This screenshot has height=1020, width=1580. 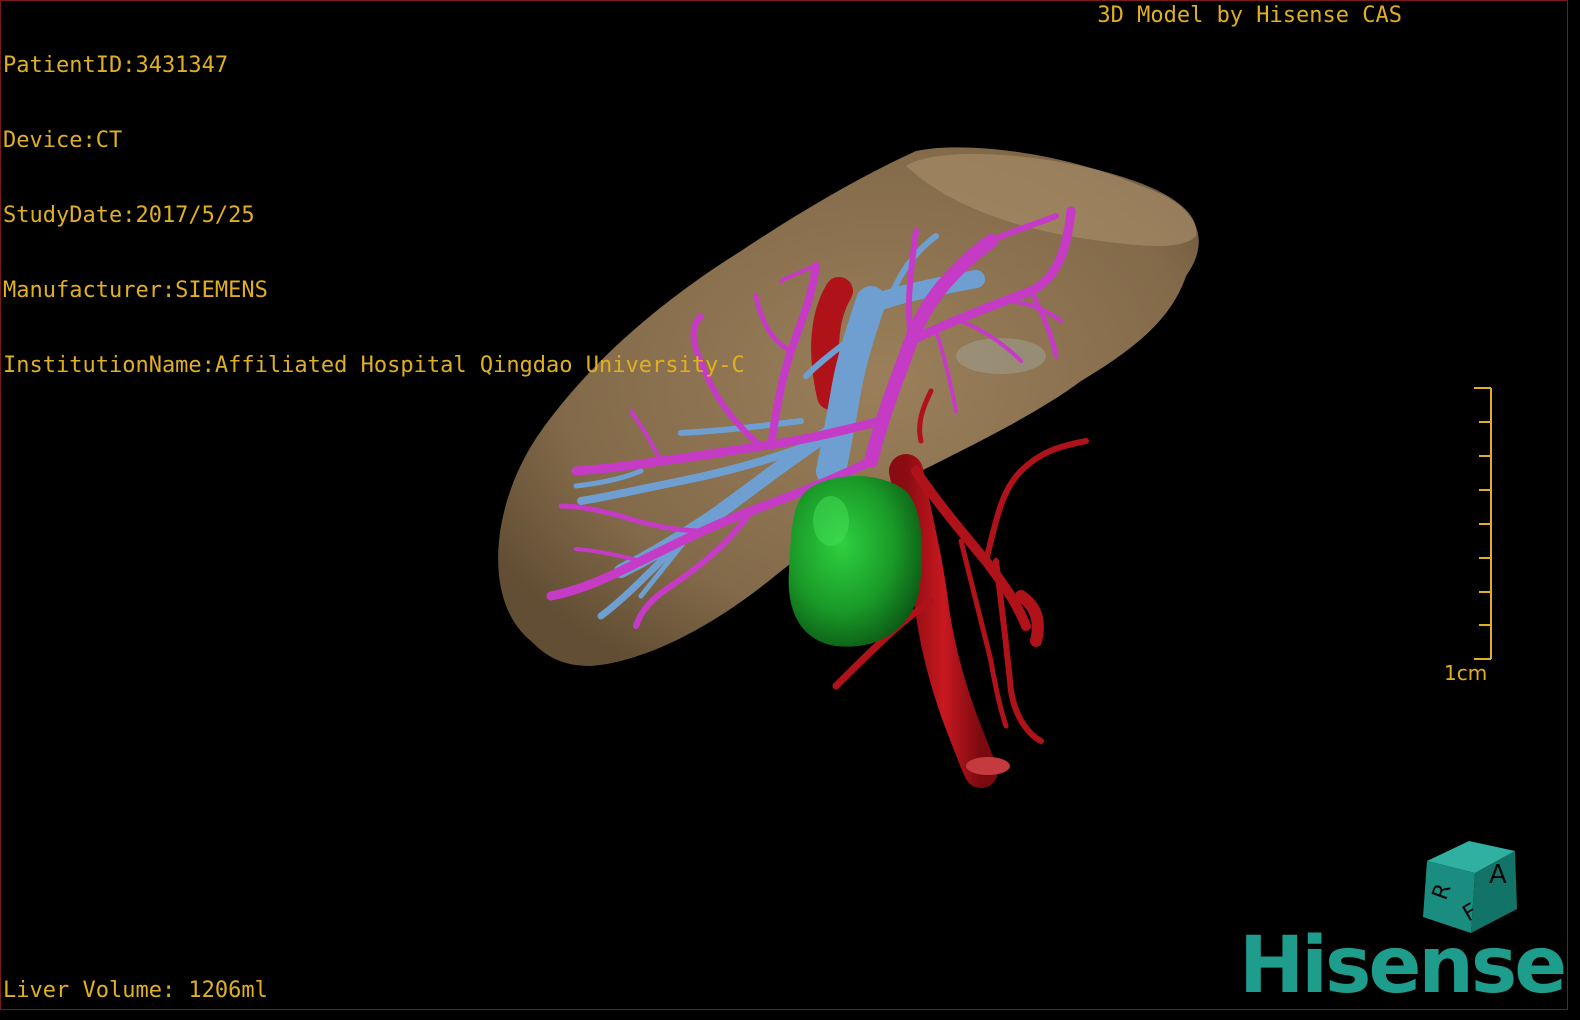 I want to click on patient-id: PatientID:3431347, so click(x=116, y=65).